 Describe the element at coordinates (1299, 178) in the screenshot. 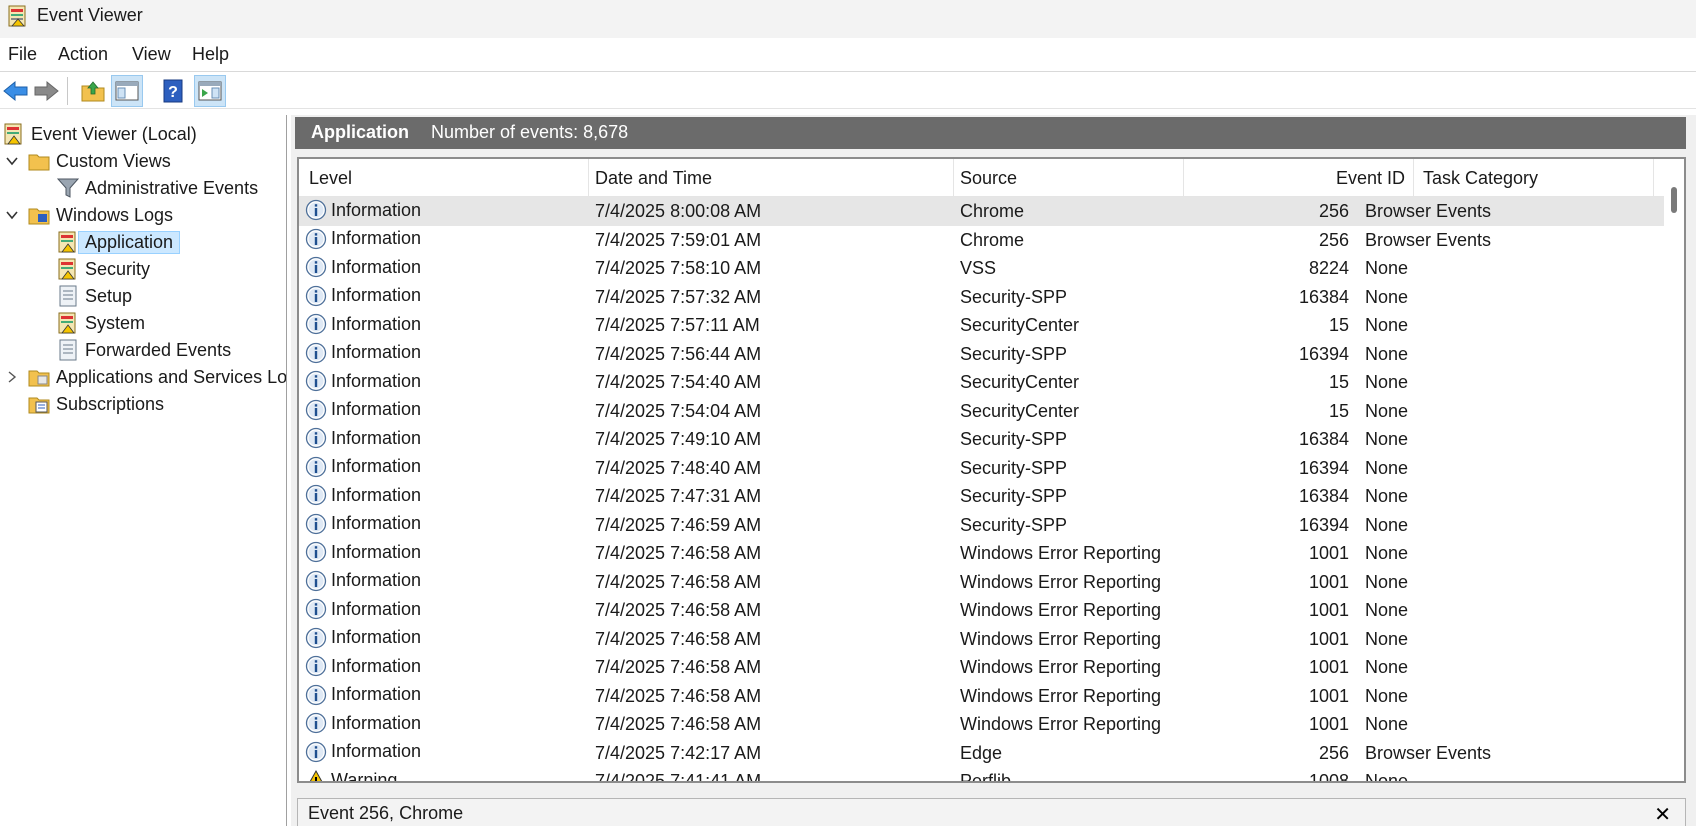

I see `column-event-id: Event ID` at that location.